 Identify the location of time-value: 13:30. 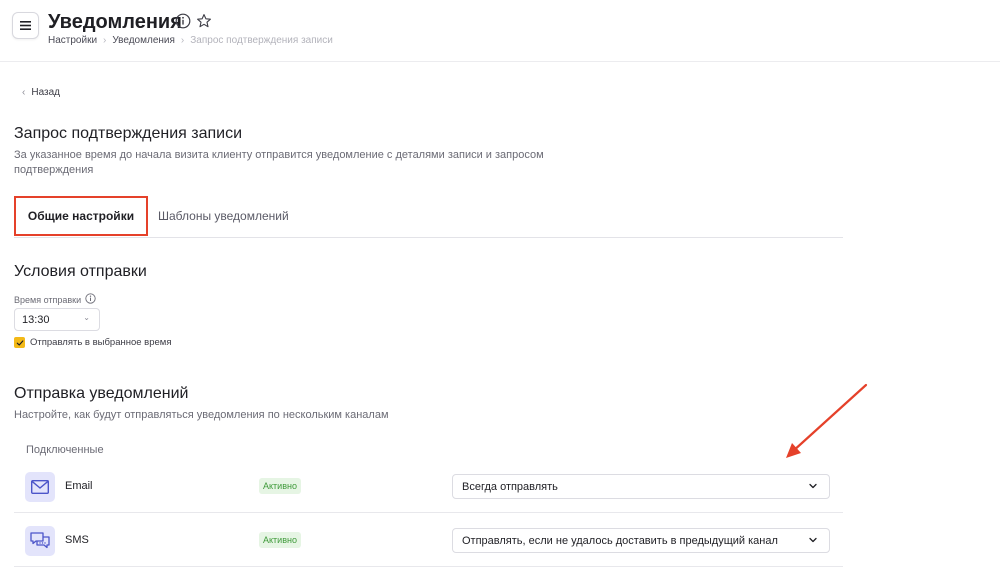
(36, 319).